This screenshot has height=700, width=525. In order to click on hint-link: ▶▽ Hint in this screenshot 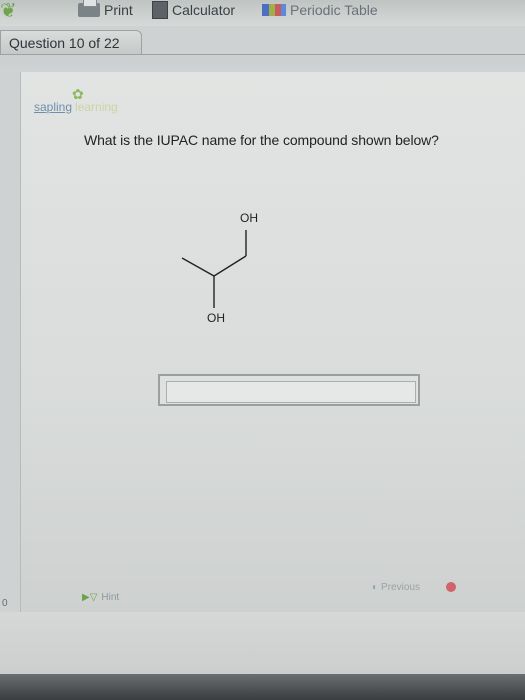, I will do `click(100, 597)`.